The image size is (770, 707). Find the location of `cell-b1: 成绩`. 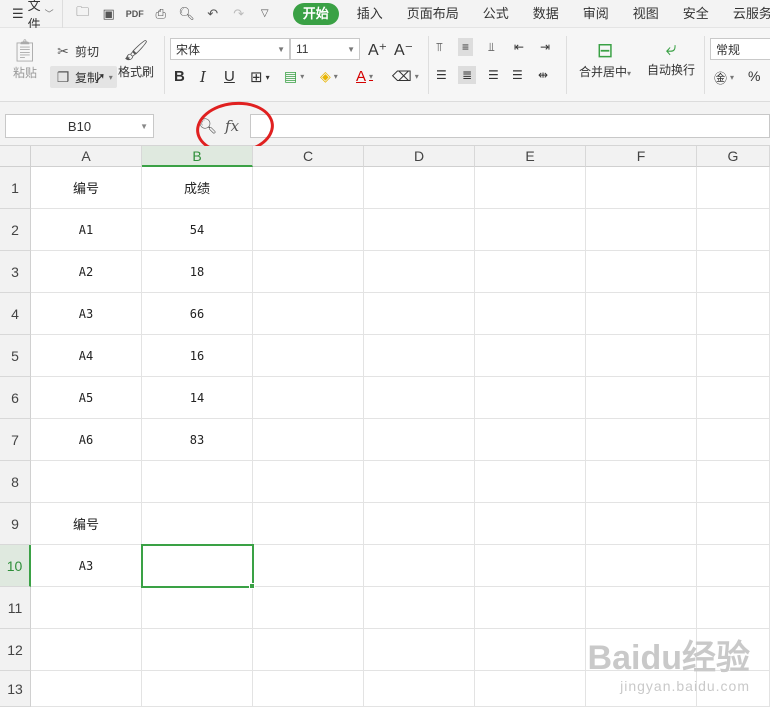

cell-b1: 成绩 is located at coordinates (197, 188).